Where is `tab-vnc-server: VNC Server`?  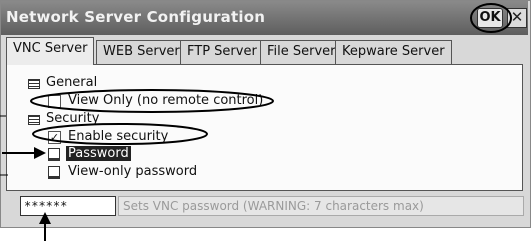 tab-vnc-server: VNC Server is located at coordinates (50, 51).